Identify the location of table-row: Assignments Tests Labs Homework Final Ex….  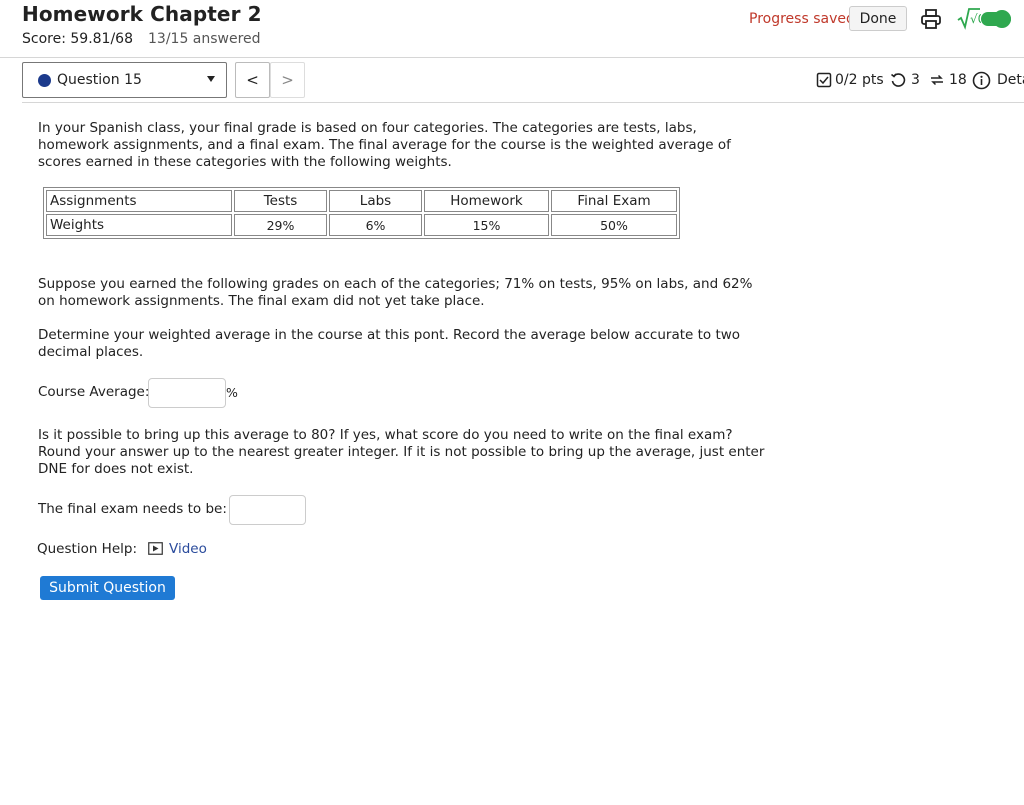
(361, 201).